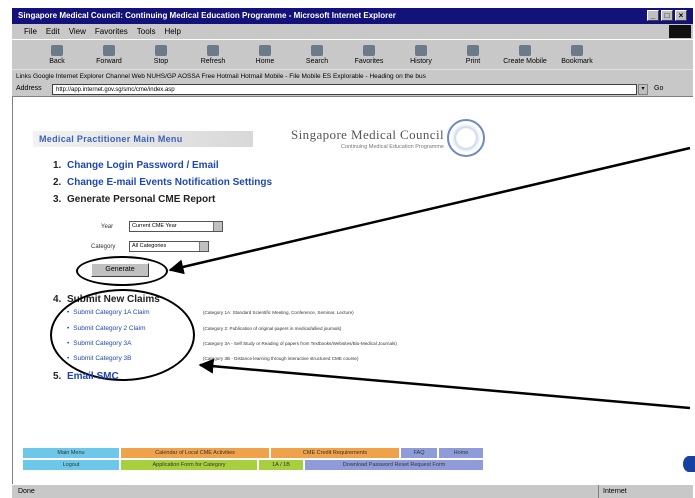  What do you see at coordinates (141, 199) in the screenshot?
I see `generate-report-heading: Generate Personal CME Report` at bounding box center [141, 199].